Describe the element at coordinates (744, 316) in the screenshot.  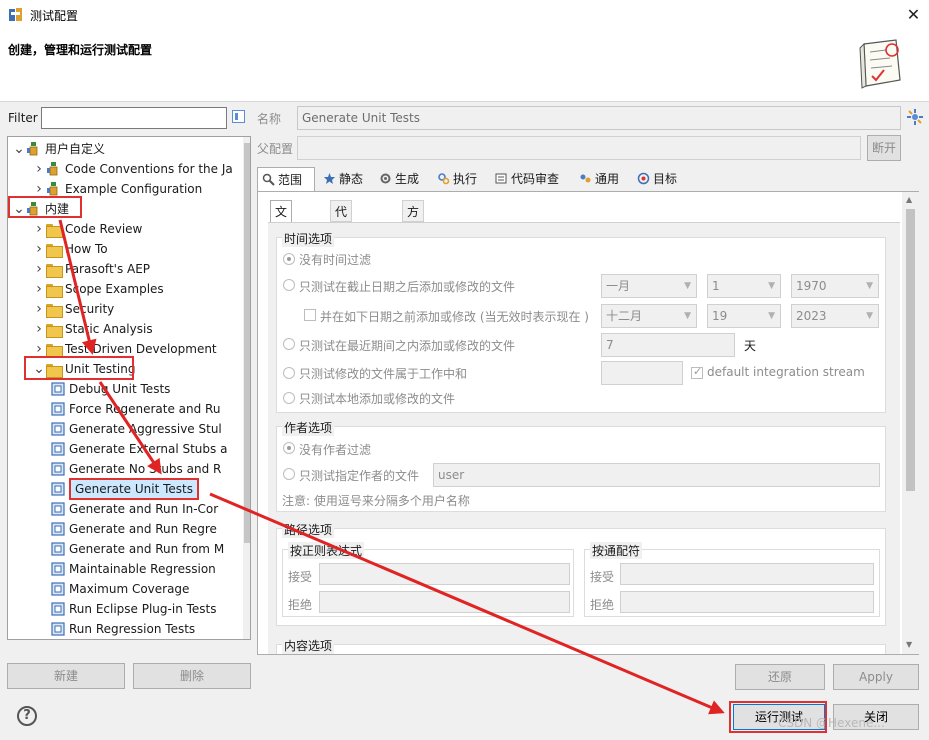
I see `day-select-2: 19 ▼` at that location.